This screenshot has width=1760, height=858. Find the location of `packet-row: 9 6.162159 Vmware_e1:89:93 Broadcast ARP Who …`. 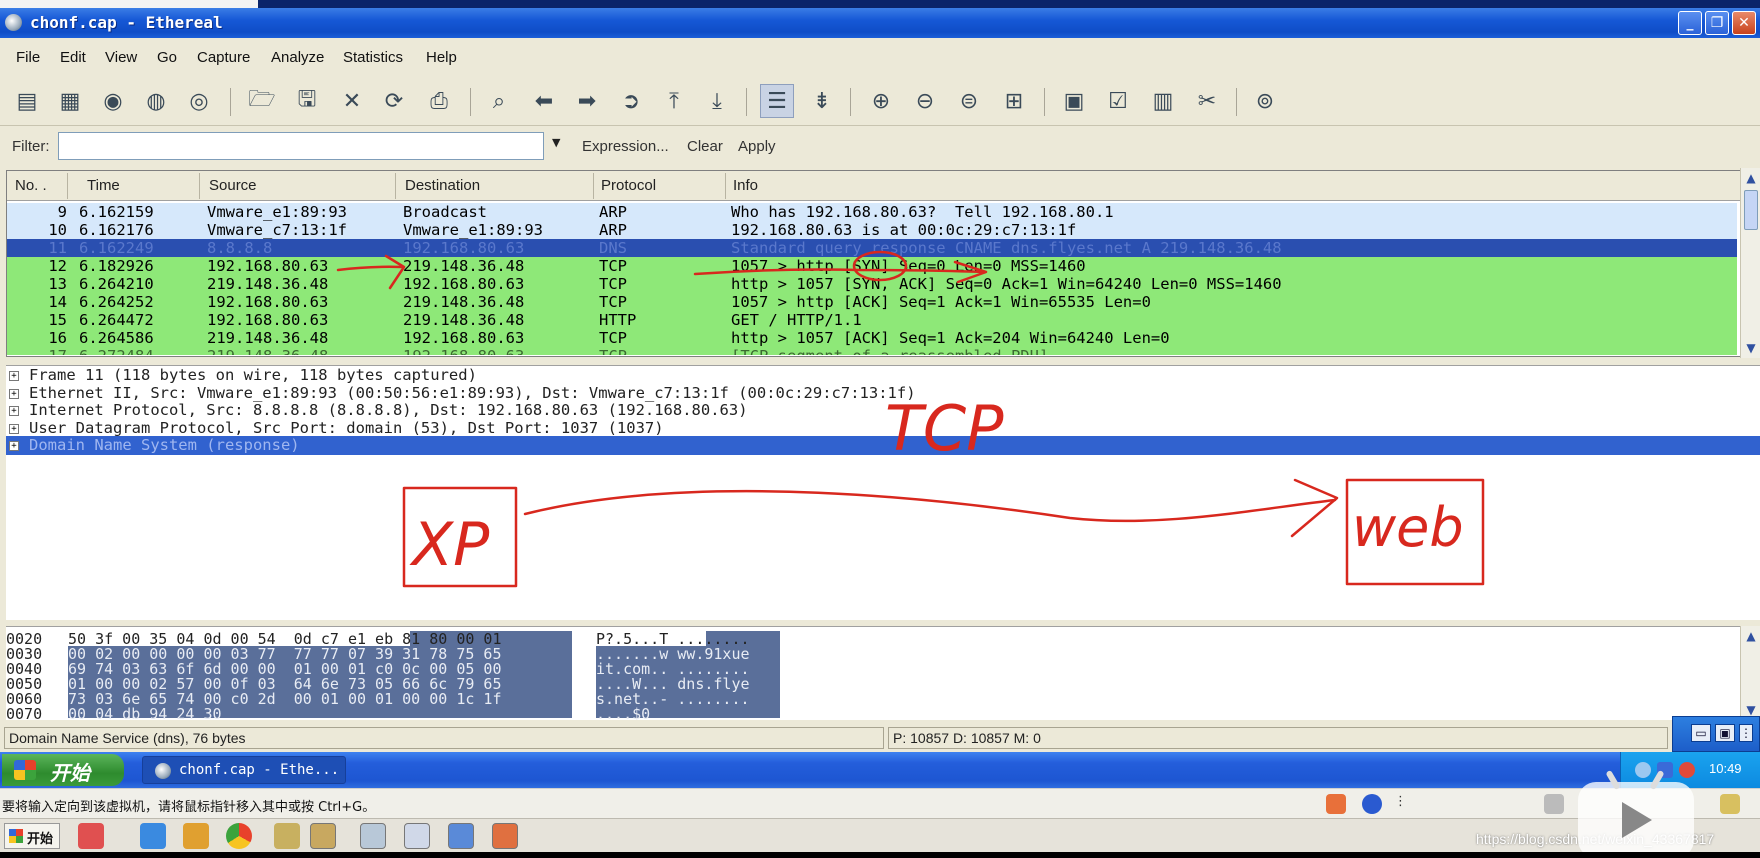

packet-row: 9 6.162159 Vmware_e1:89:93 Broadcast ARP Who … is located at coordinates (872, 212).